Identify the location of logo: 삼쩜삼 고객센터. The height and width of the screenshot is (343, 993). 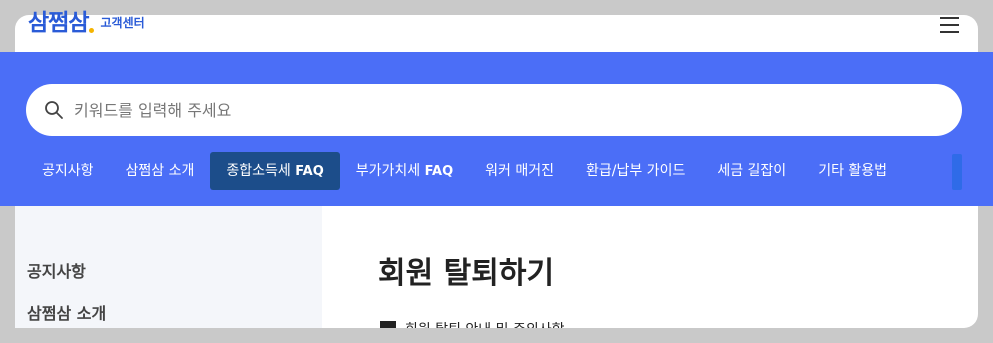
(86, 23).